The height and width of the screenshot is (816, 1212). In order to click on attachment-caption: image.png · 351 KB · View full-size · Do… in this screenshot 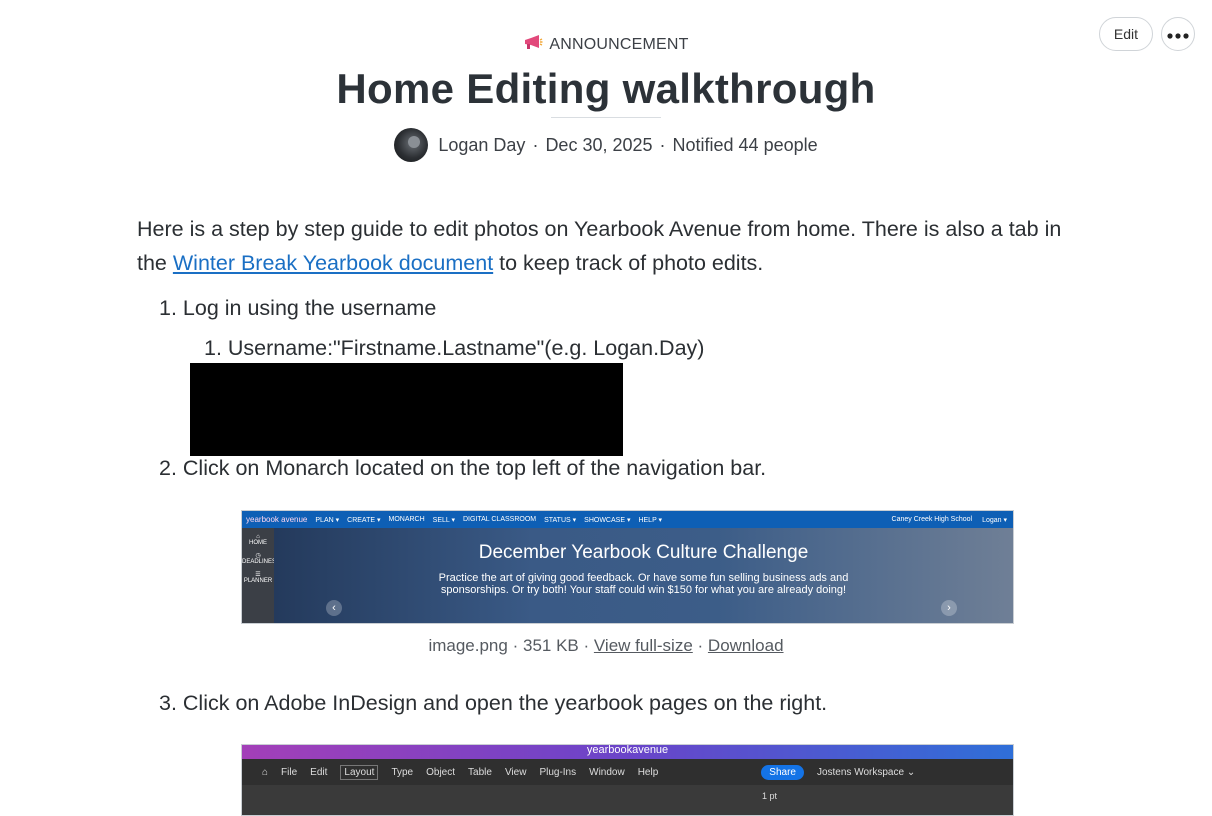, I will do `click(606, 645)`.